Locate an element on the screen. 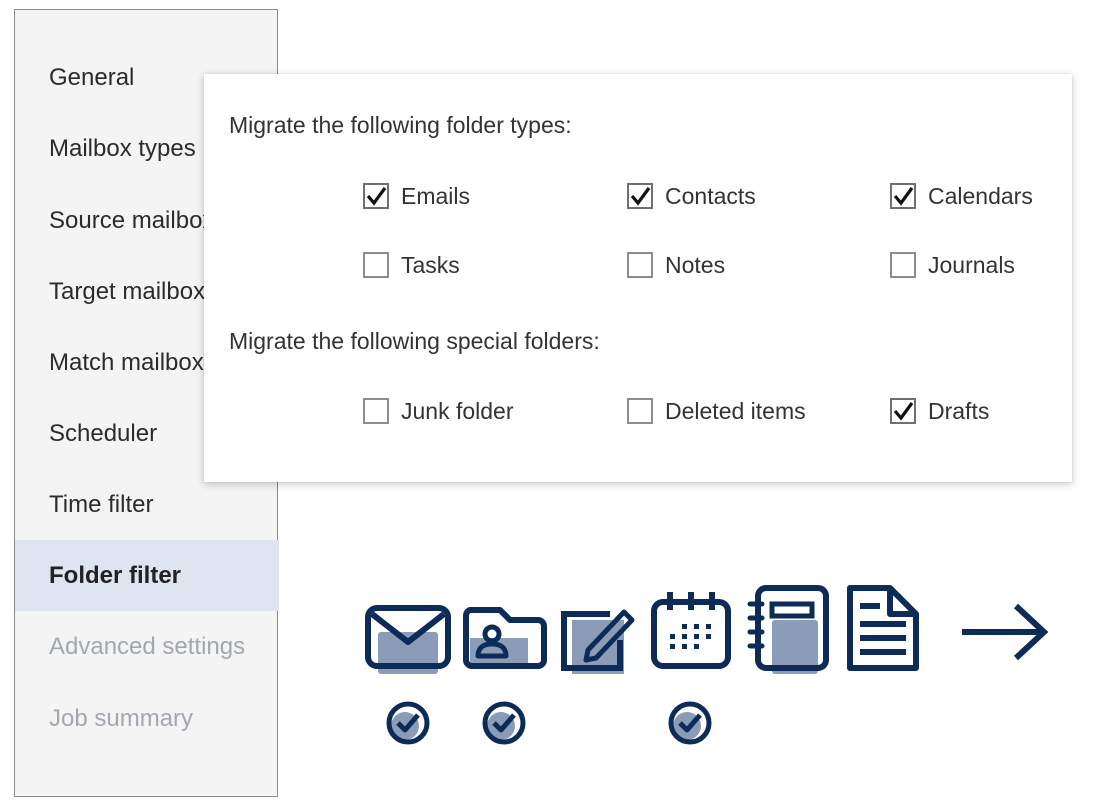  calendar-icon is located at coordinates (691, 630).